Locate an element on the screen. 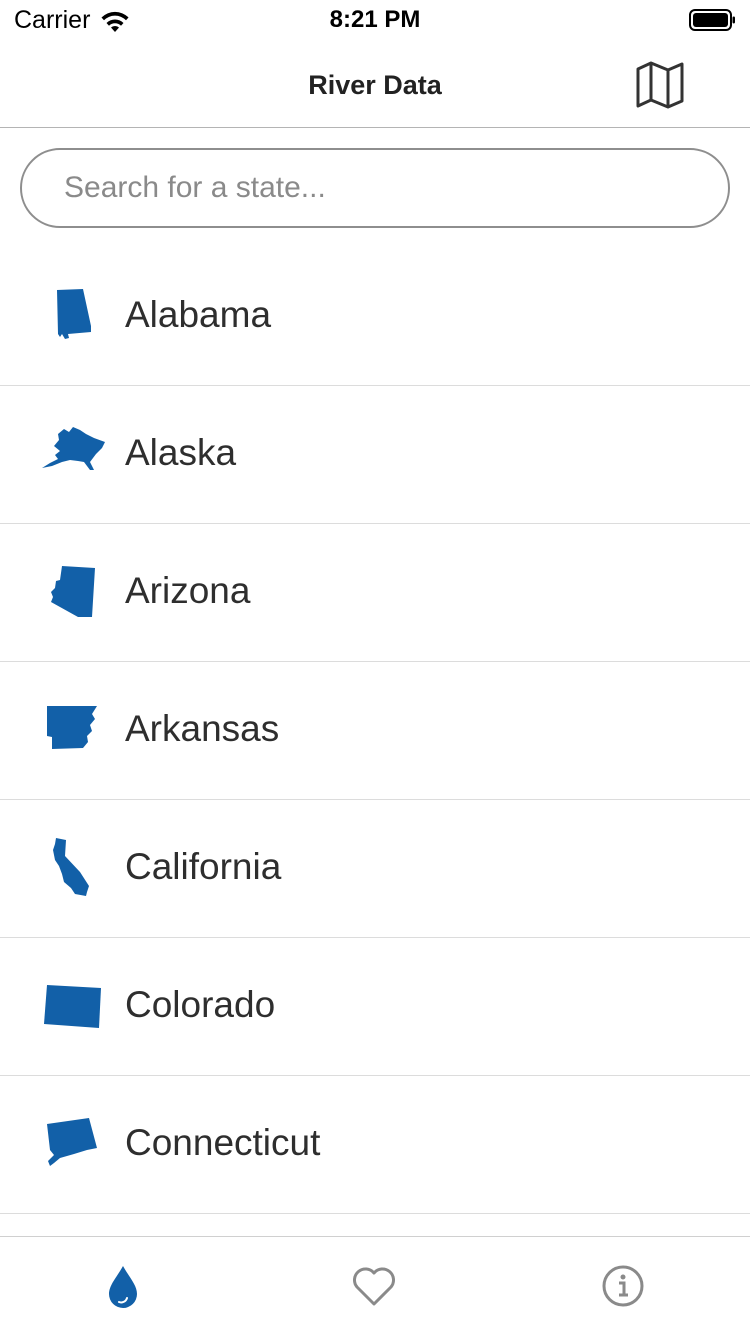 This screenshot has width=750, height=1334. state-row-california: California is located at coordinates (375, 869).